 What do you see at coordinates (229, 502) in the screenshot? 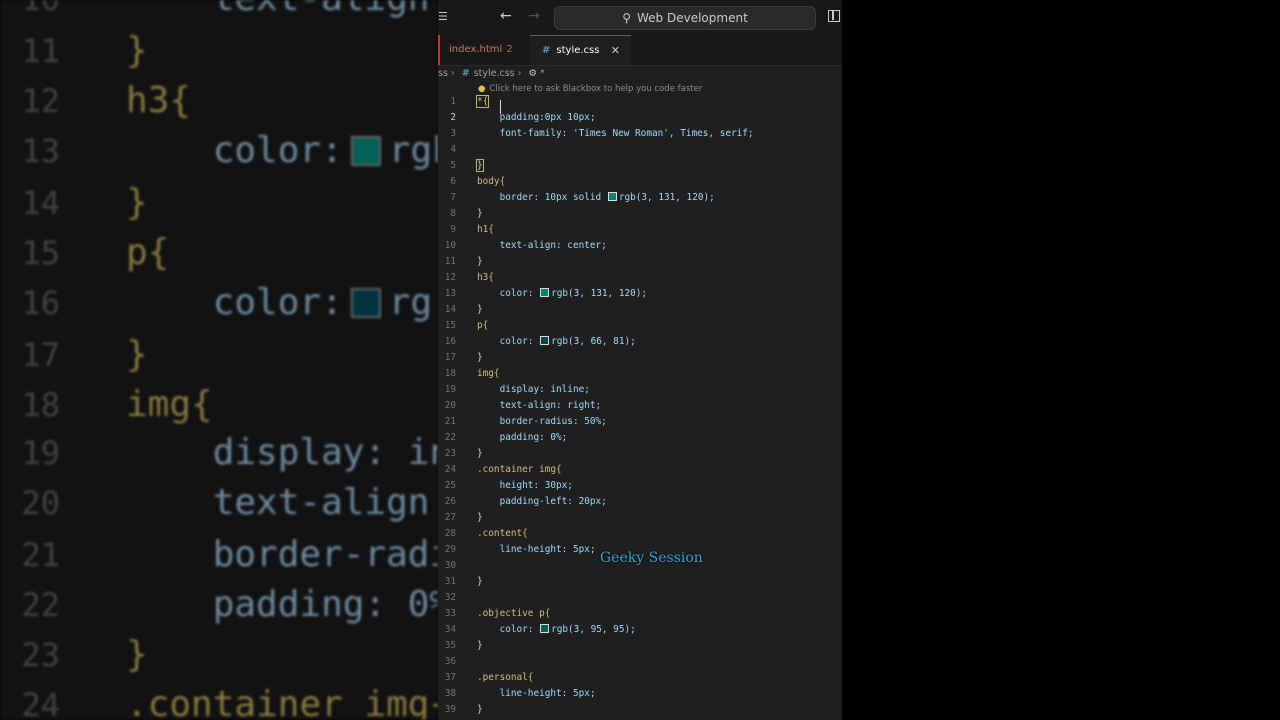
I see `bg-line: 20 text-align:` at bounding box center [229, 502].